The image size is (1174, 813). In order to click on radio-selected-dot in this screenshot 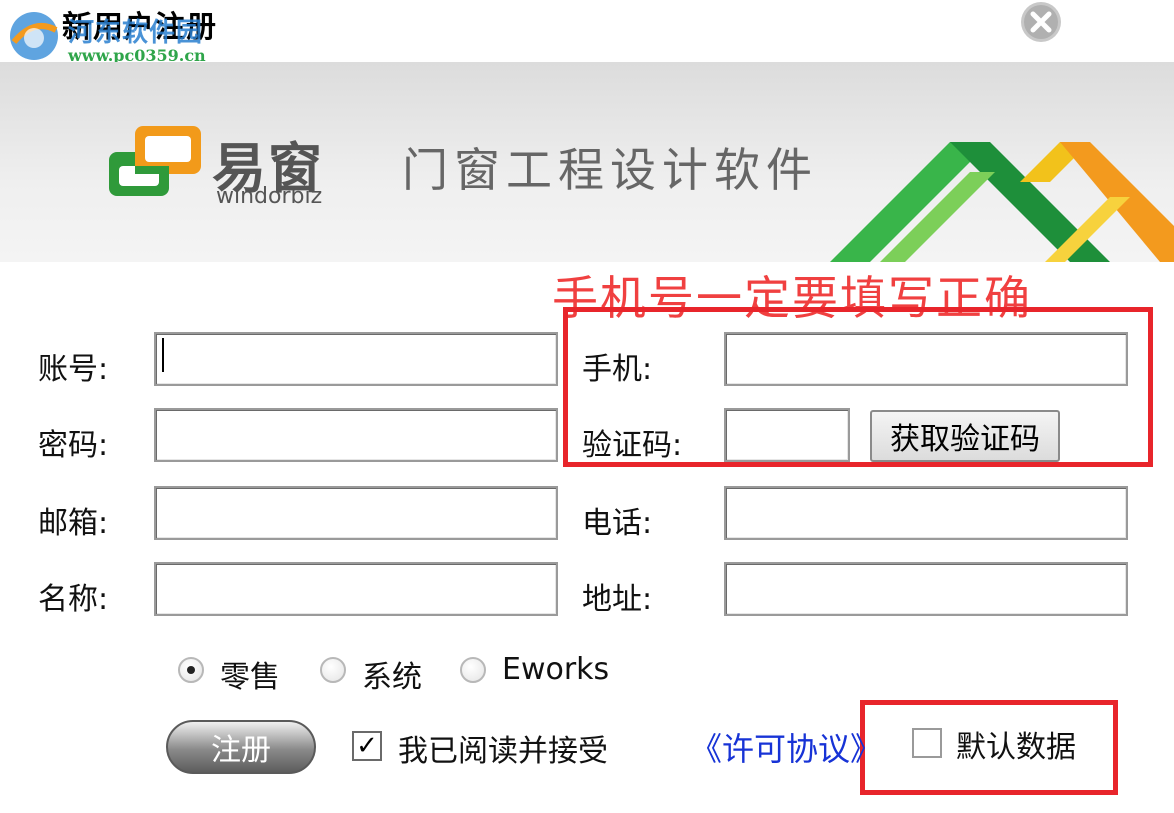, I will do `click(191, 670)`.